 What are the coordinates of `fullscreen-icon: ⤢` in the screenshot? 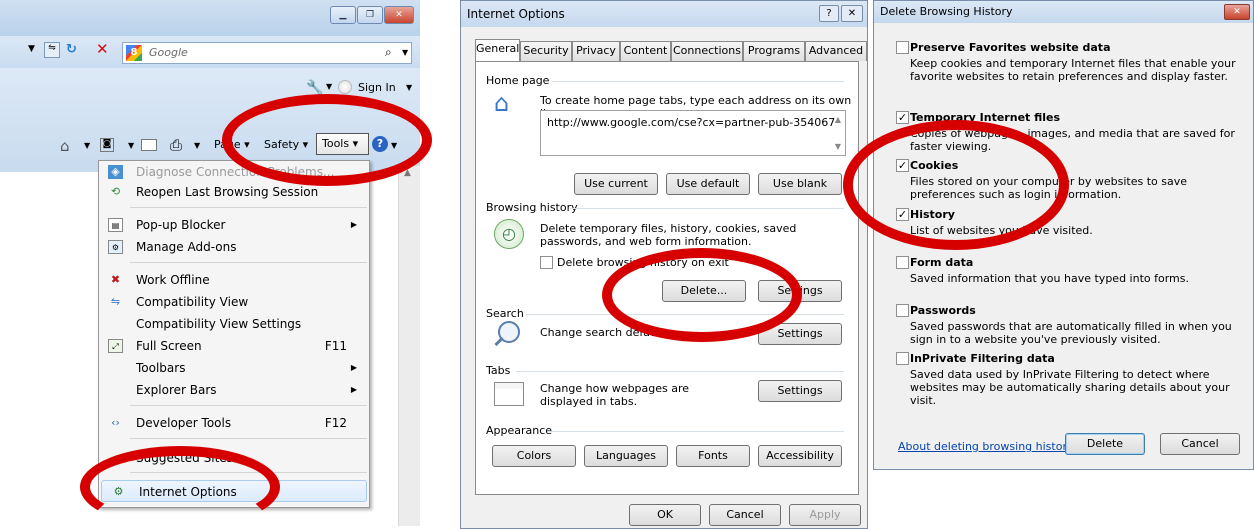 It's located at (115, 346).